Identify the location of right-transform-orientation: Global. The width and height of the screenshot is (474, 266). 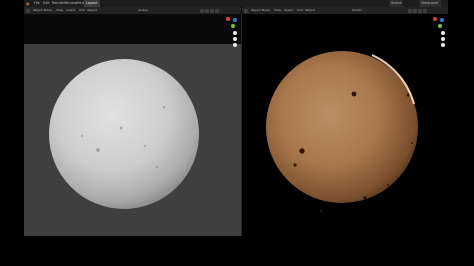
(357, 10).